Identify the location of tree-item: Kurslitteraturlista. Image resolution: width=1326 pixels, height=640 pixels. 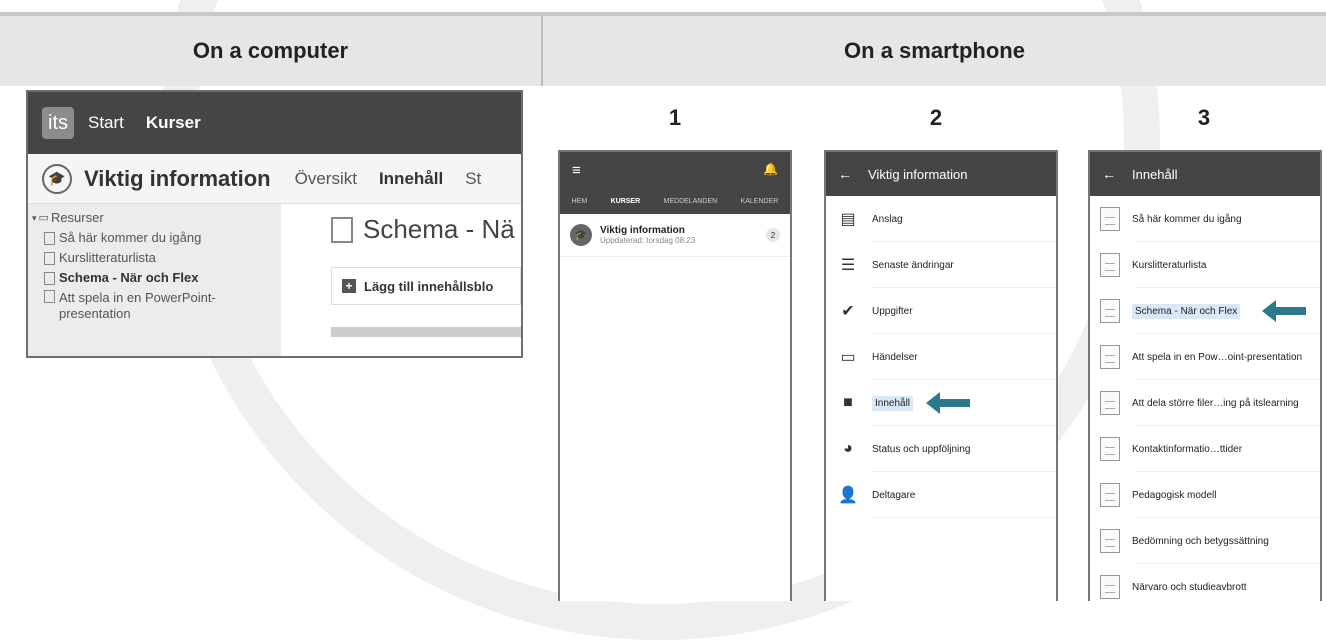
(154, 258).